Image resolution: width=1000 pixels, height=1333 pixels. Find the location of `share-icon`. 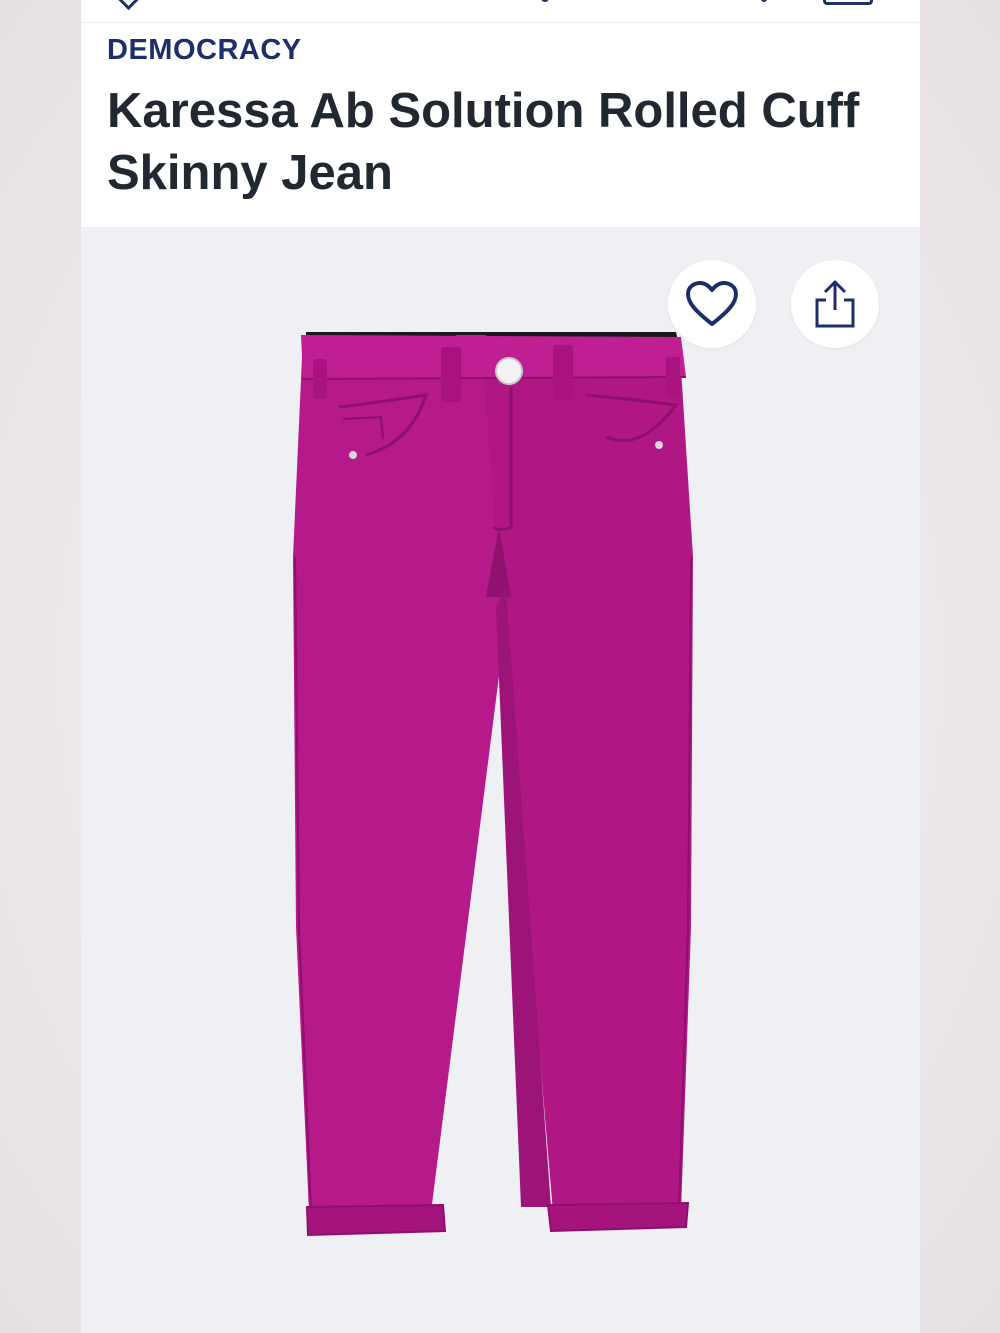

share-icon is located at coordinates (835, 304).